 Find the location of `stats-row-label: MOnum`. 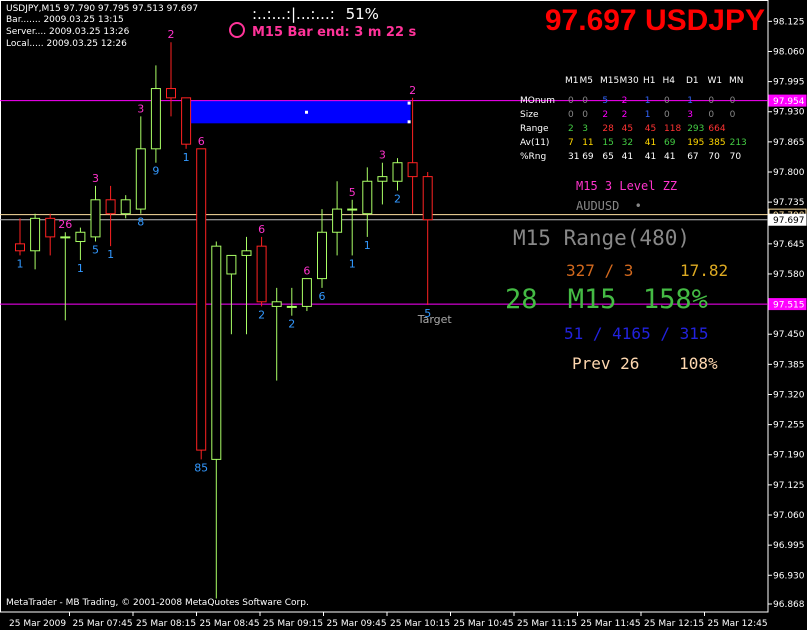

stats-row-label: MOnum is located at coordinates (538, 101).